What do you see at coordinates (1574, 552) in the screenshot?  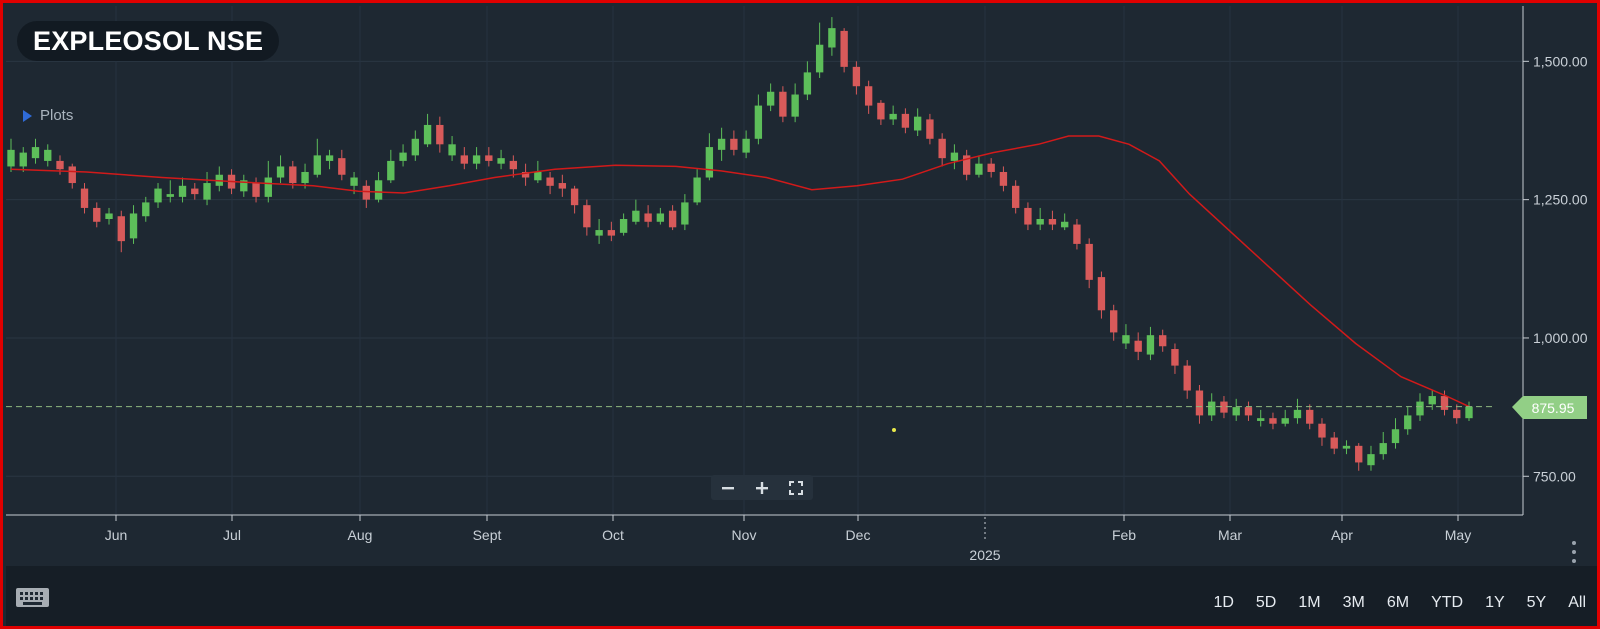 I see `more-options-icon` at bounding box center [1574, 552].